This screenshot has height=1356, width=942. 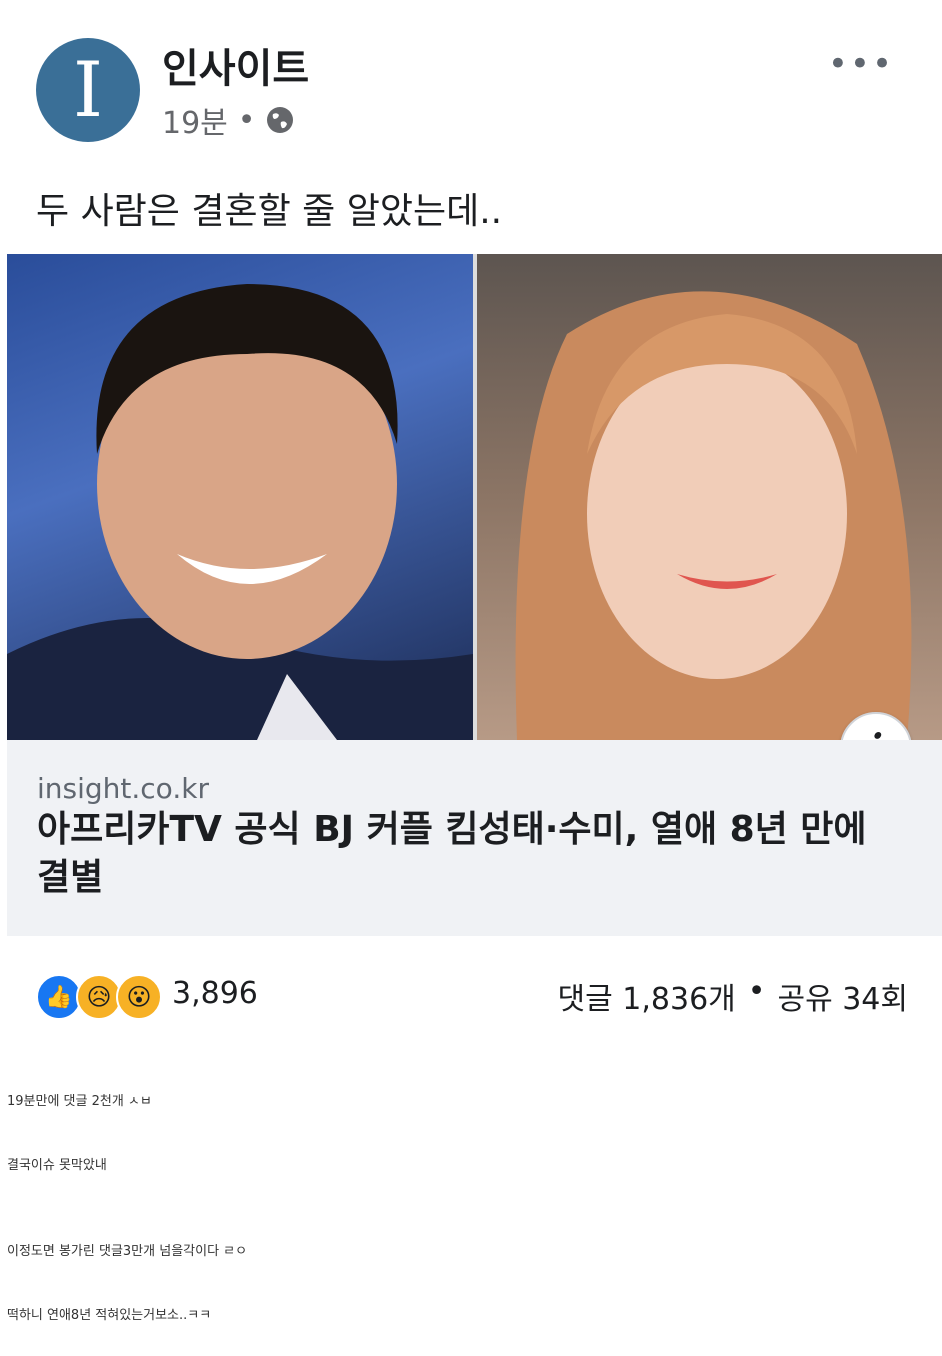 I want to click on comment-count-link: 댓글 1,836개, so click(x=647, y=996).